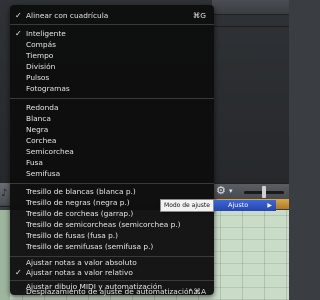 This screenshot has height=300, width=320. What do you see at coordinates (90, 246) in the screenshot?
I see `menu-item-label: Tresillo de semifusas (semifusa p.)` at bounding box center [90, 246].